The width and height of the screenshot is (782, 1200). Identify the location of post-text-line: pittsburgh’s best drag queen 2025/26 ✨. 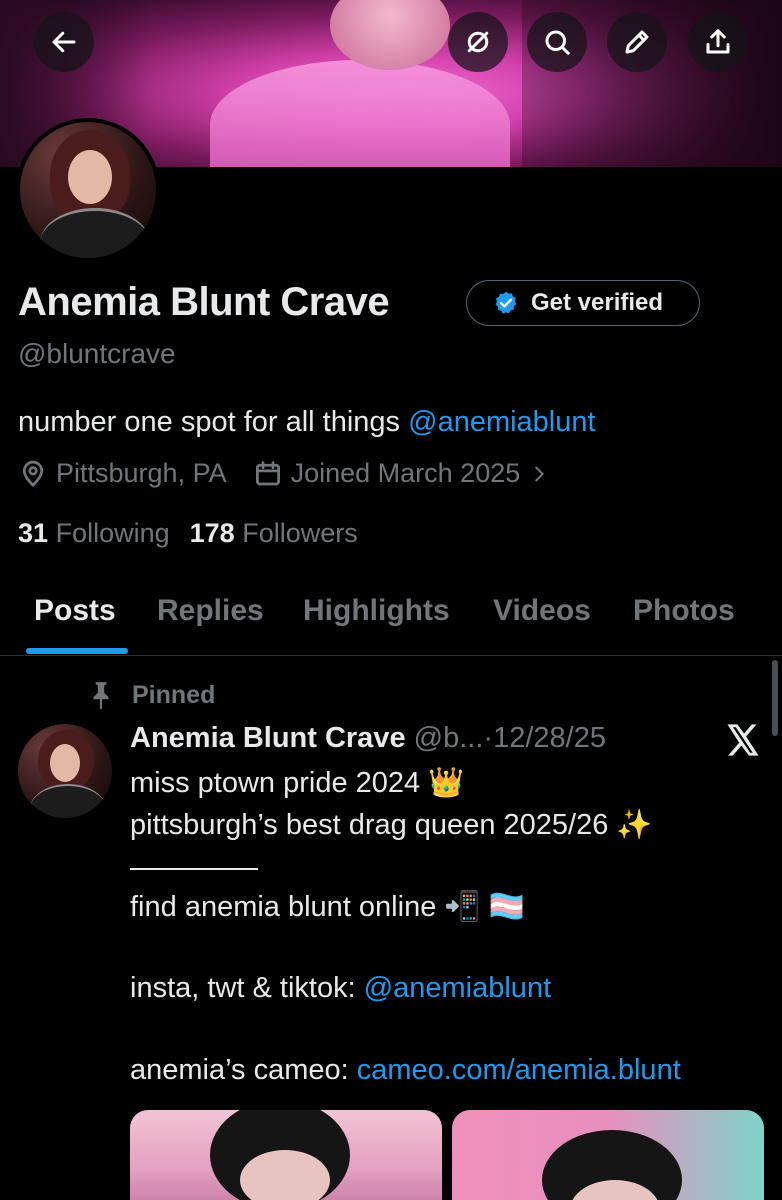
(391, 825).